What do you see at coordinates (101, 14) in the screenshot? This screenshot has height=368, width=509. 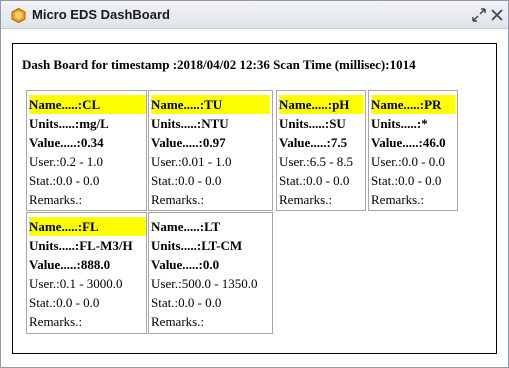 I see `window-title: Micro EDS DashBoard` at bounding box center [101, 14].